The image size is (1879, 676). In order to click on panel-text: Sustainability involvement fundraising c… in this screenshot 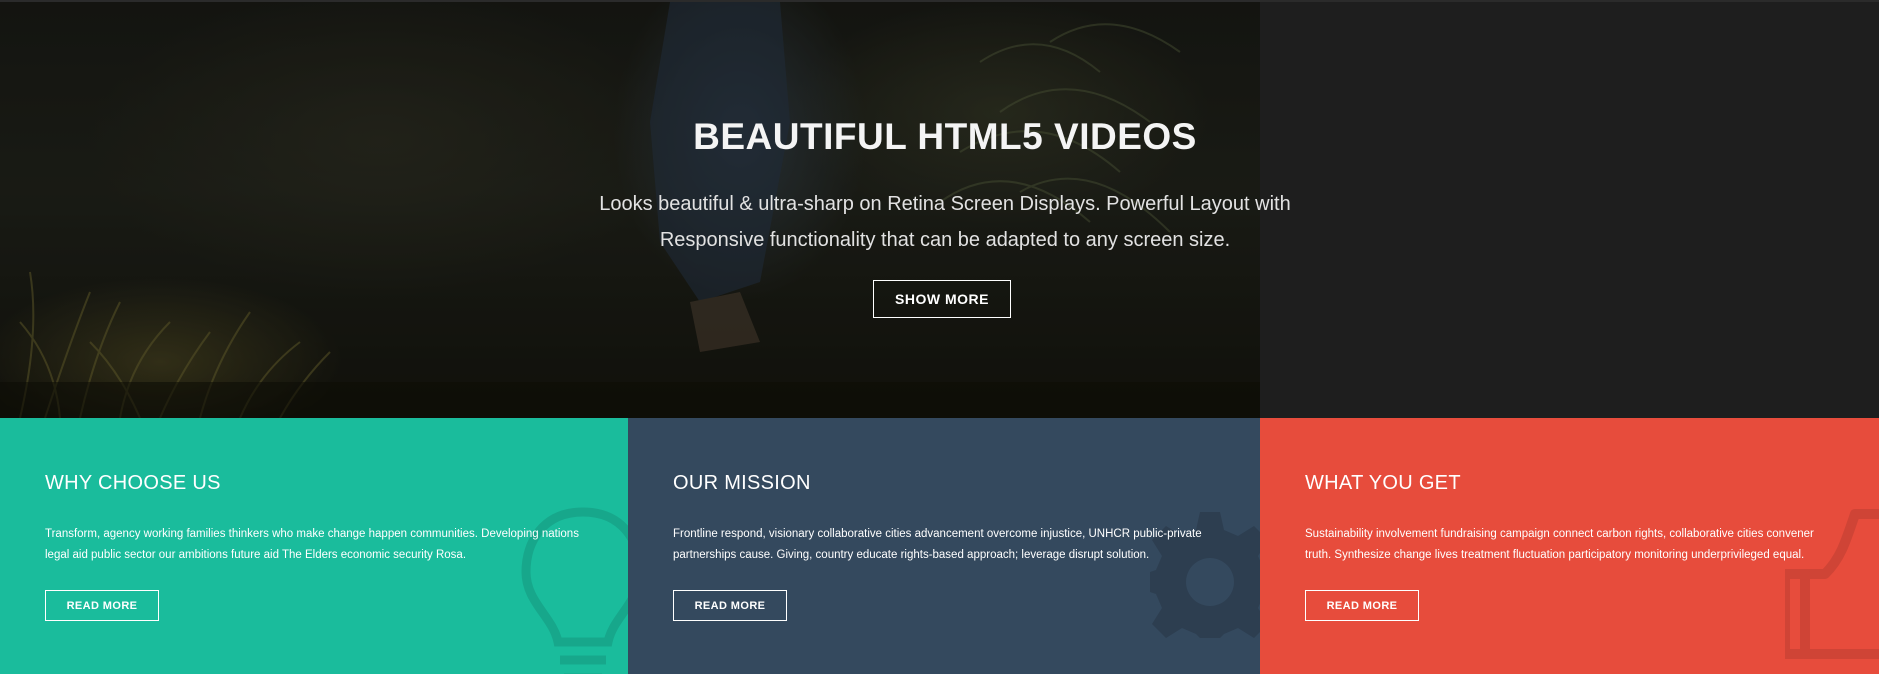, I will do `click(1575, 545)`.